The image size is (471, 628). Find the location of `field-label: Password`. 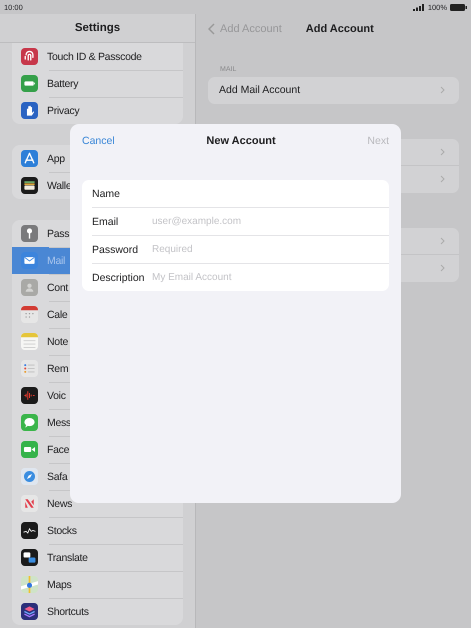

field-label: Password is located at coordinates (116, 250).